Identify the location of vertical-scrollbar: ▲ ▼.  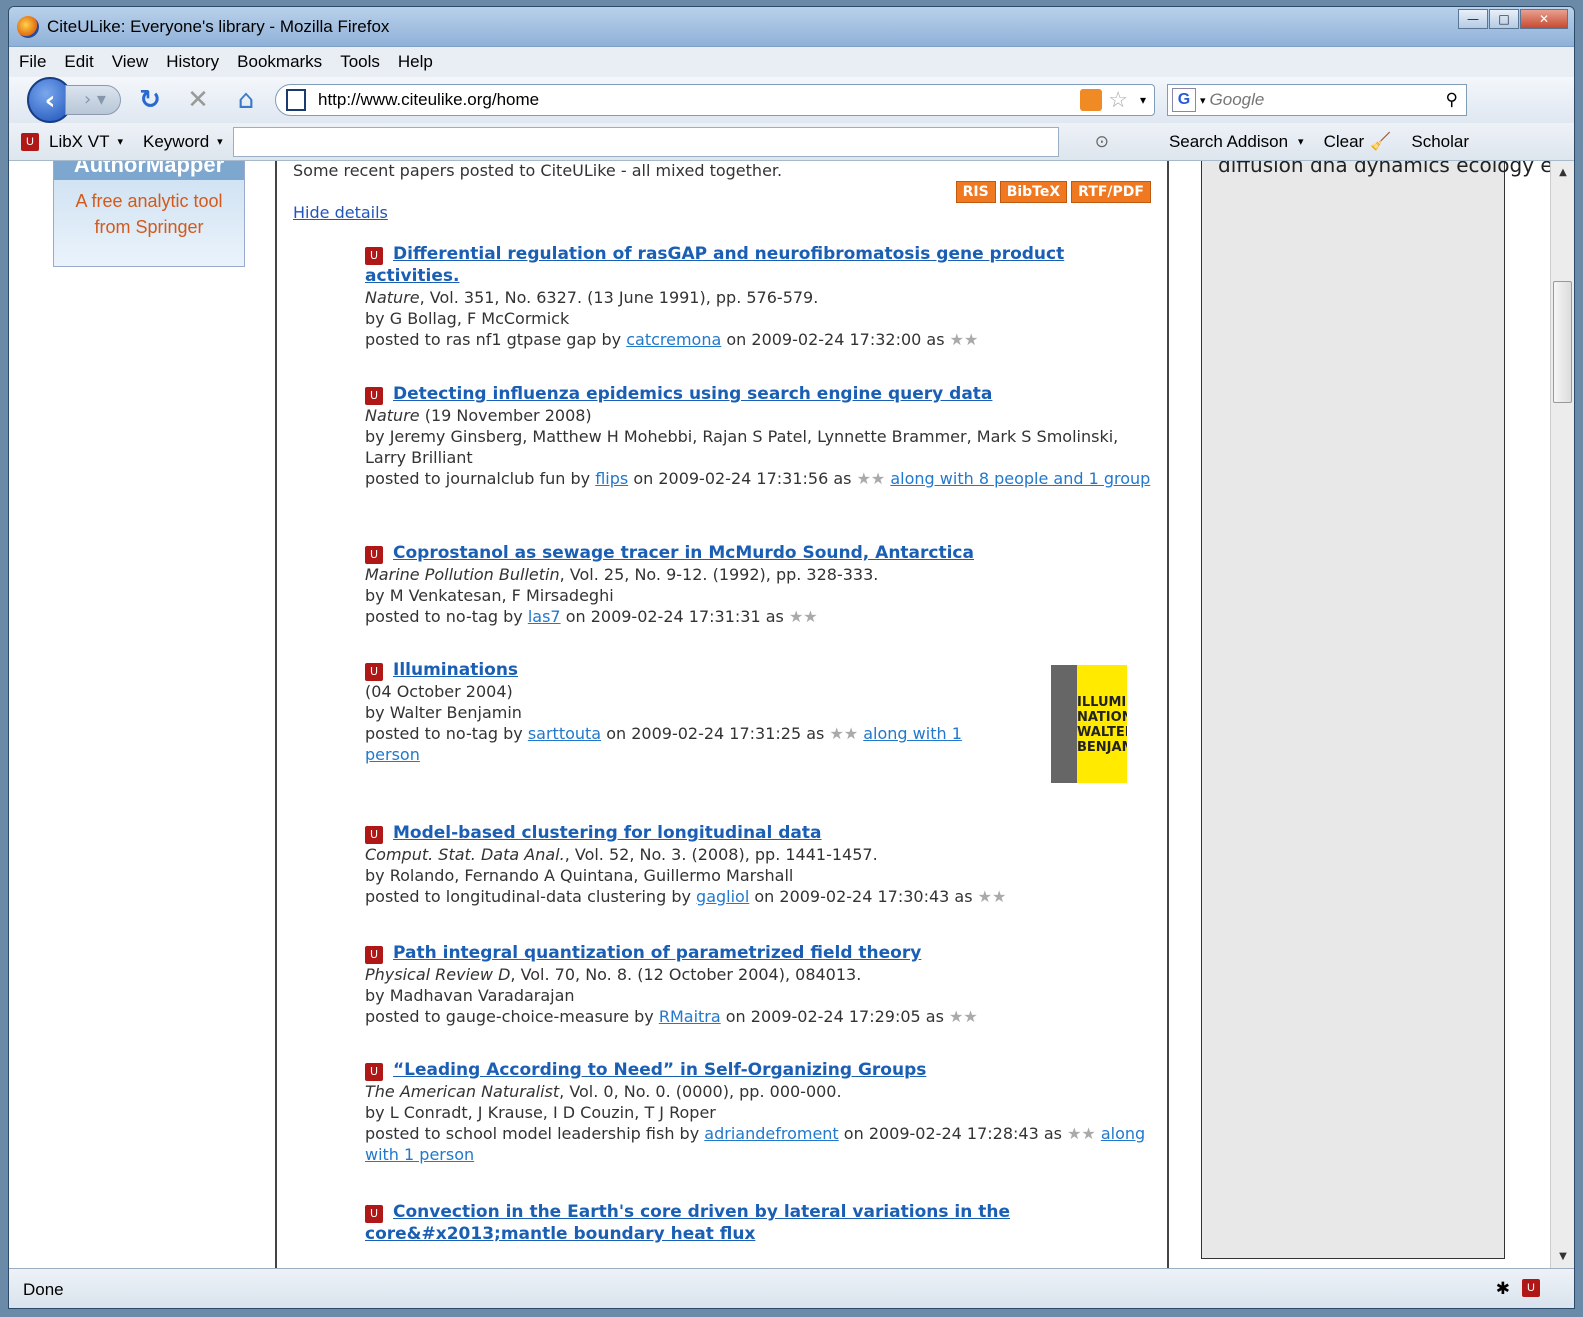
(1562, 714).